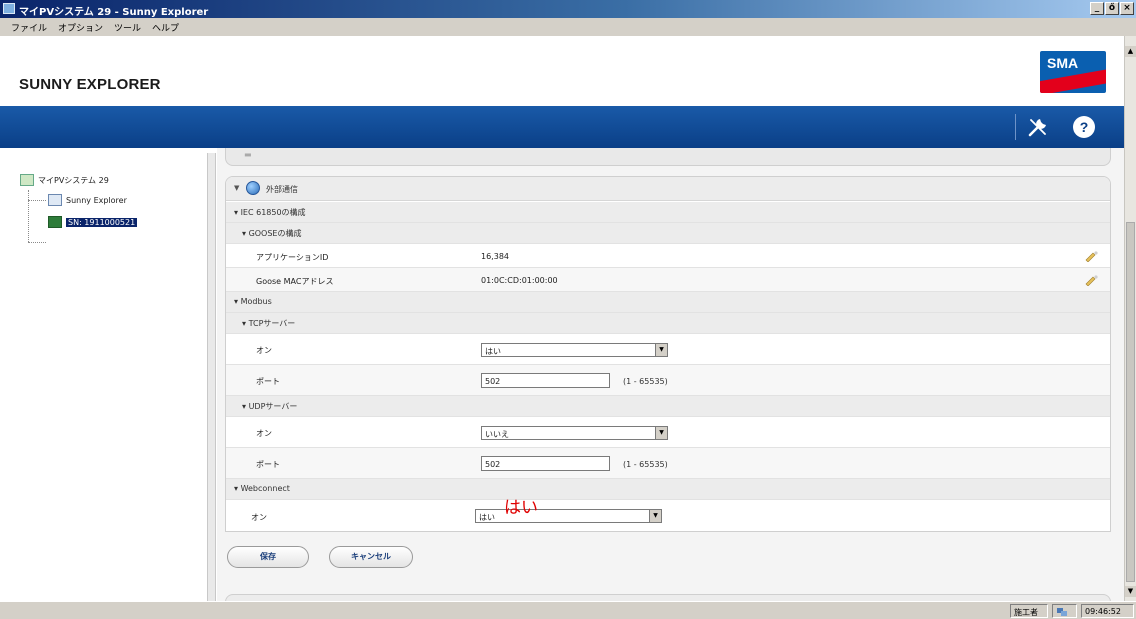  What do you see at coordinates (668, 233) in the screenshot?
I see `group-goose: ▾ GOOSEの構成` at bounding box center [668, 233].